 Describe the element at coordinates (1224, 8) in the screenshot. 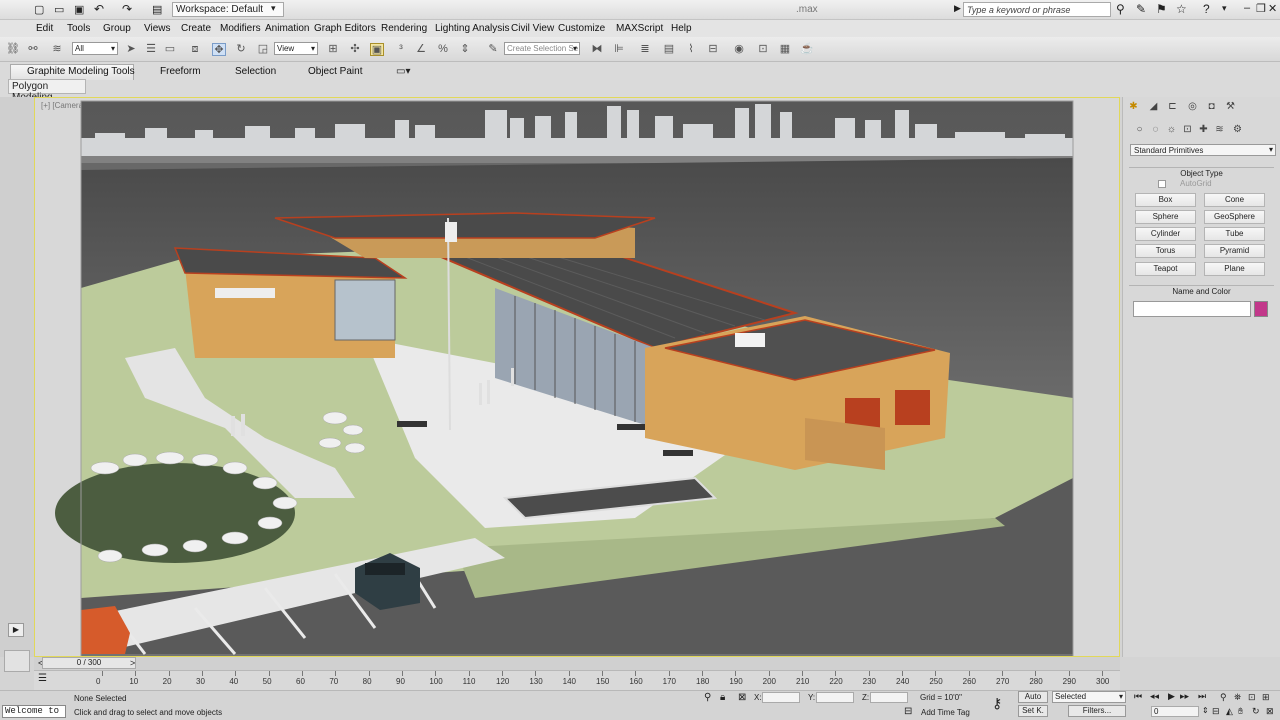

I see `help-dropdown-icon: ▾` at that location.